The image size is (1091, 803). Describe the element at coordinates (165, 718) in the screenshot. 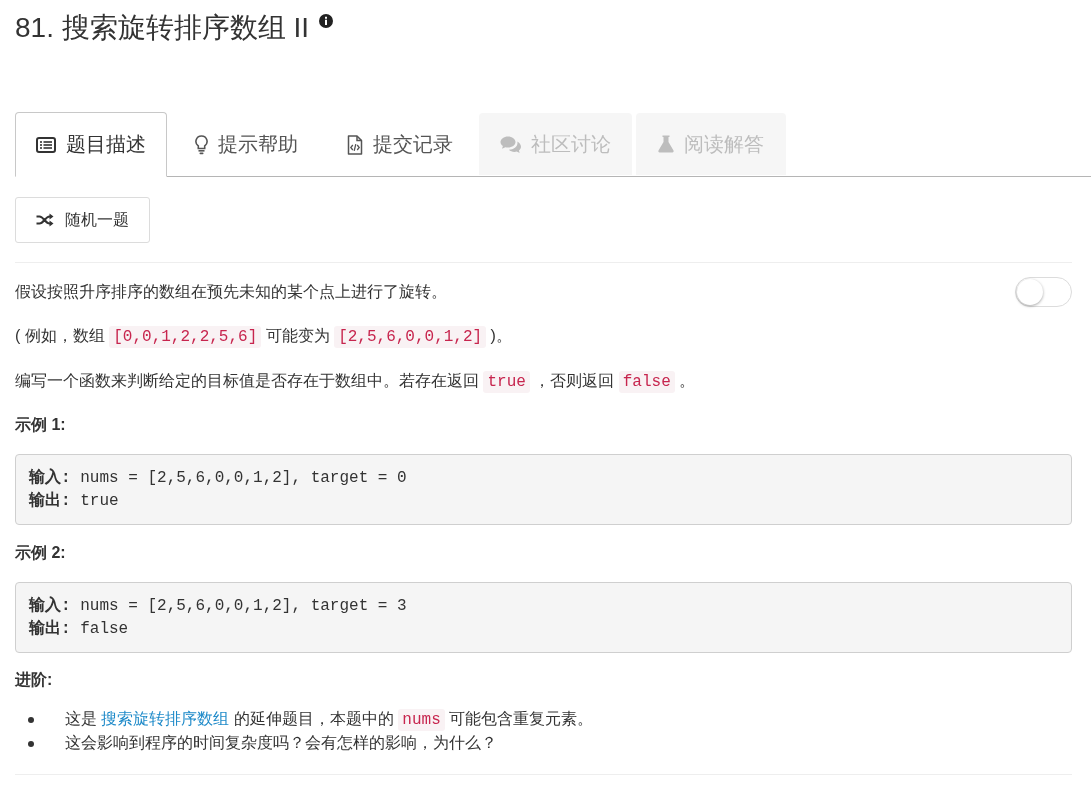

I see `problem-link: 搜索旋转排序数组` at that location.